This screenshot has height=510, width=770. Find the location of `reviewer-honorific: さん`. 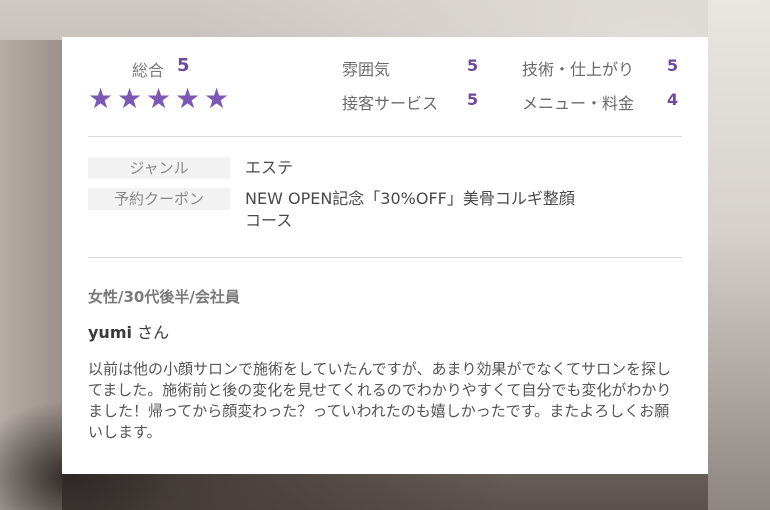

reviewer-honorific: さん is located at coordinates (153, 332).